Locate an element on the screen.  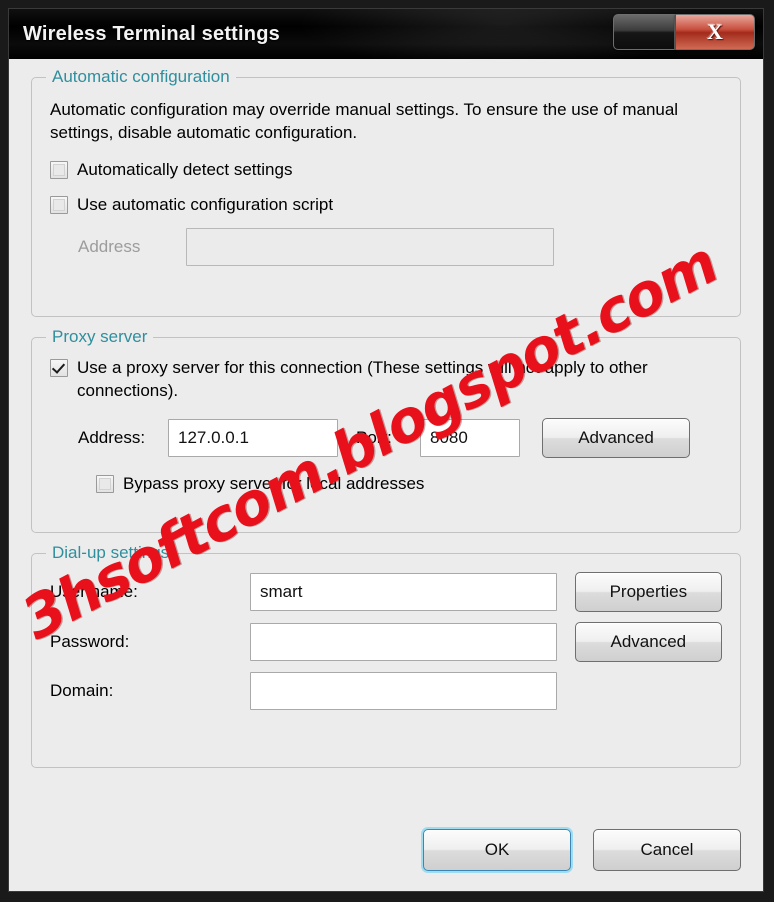
label-proxy-port: Port: is located at coordinates (374, 437).